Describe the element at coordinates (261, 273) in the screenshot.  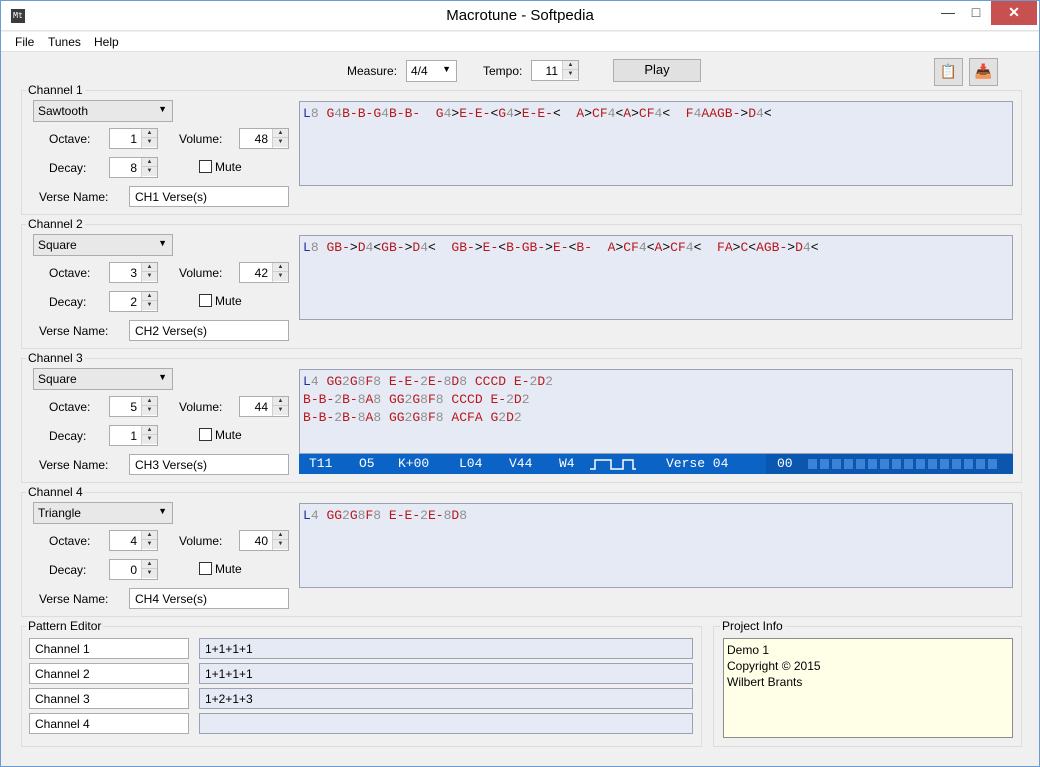
I see `volume-value: 42` at that location.